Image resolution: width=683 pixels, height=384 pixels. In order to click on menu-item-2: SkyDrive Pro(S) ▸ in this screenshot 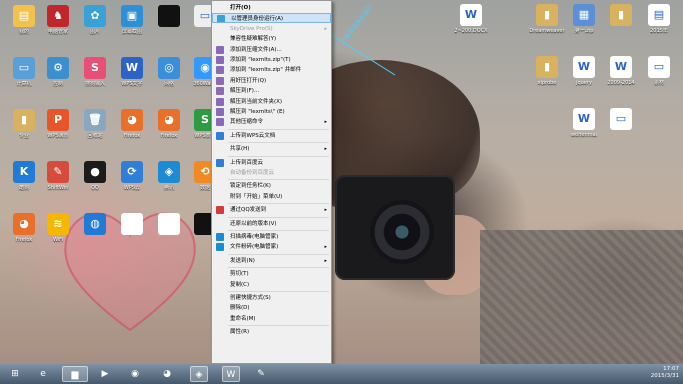, I will do `click(271, 29)`.